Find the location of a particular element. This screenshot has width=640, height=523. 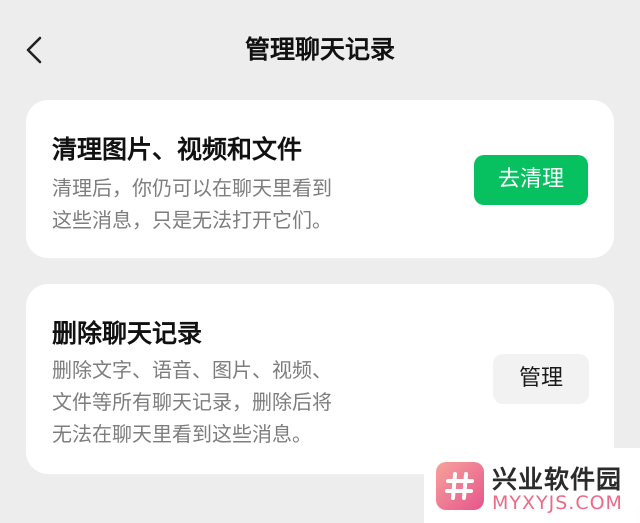

manage-button: 管理 is located at coordinates (541, 379).